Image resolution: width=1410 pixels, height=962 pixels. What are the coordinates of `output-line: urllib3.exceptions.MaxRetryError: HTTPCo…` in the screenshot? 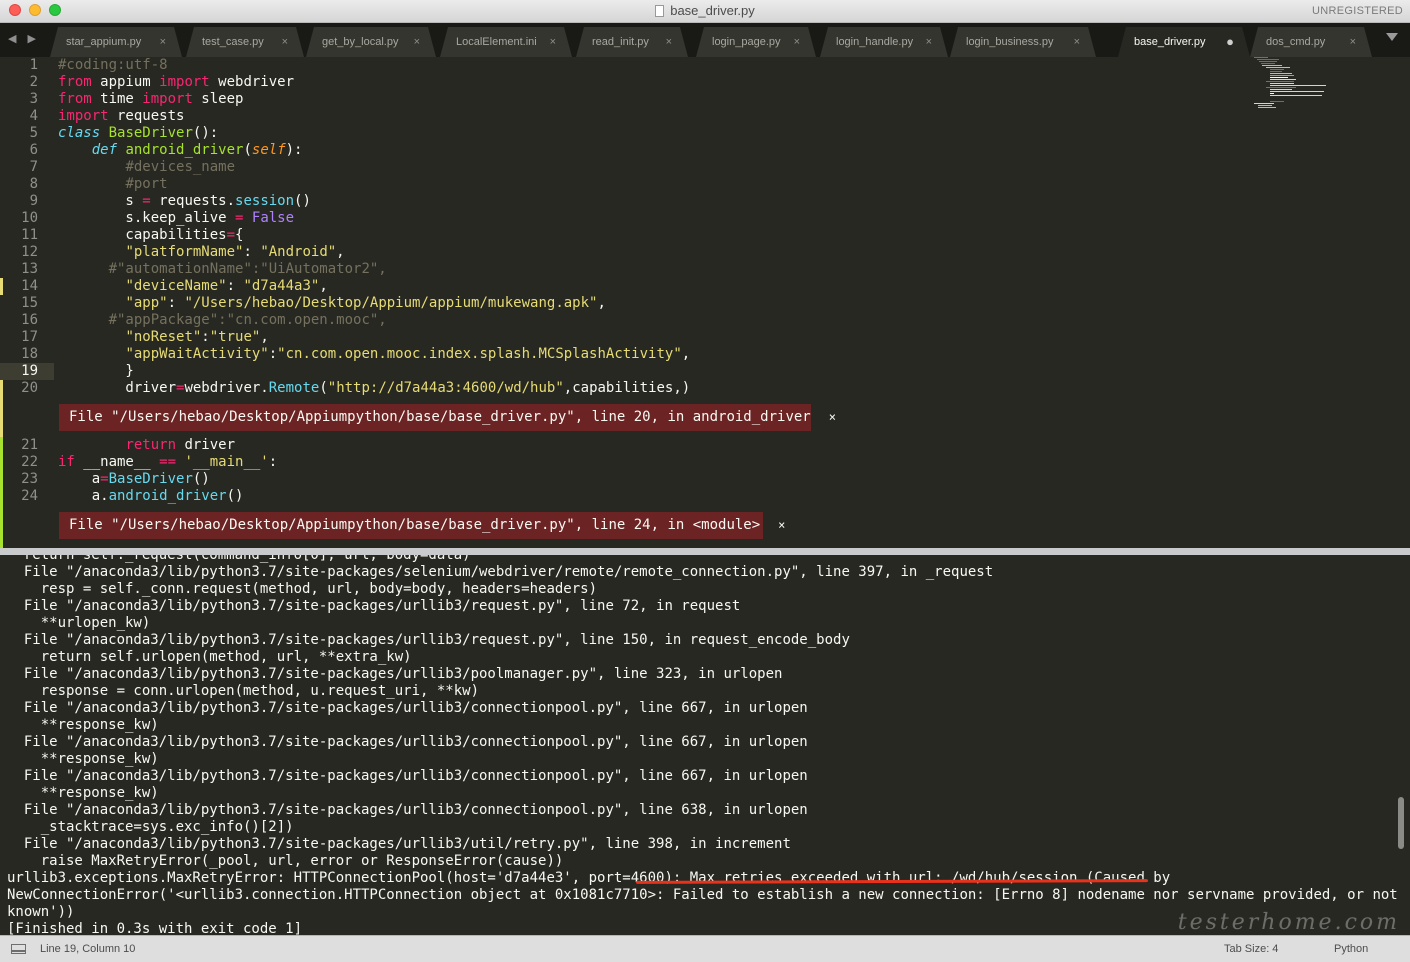 It's located at (589, 878).